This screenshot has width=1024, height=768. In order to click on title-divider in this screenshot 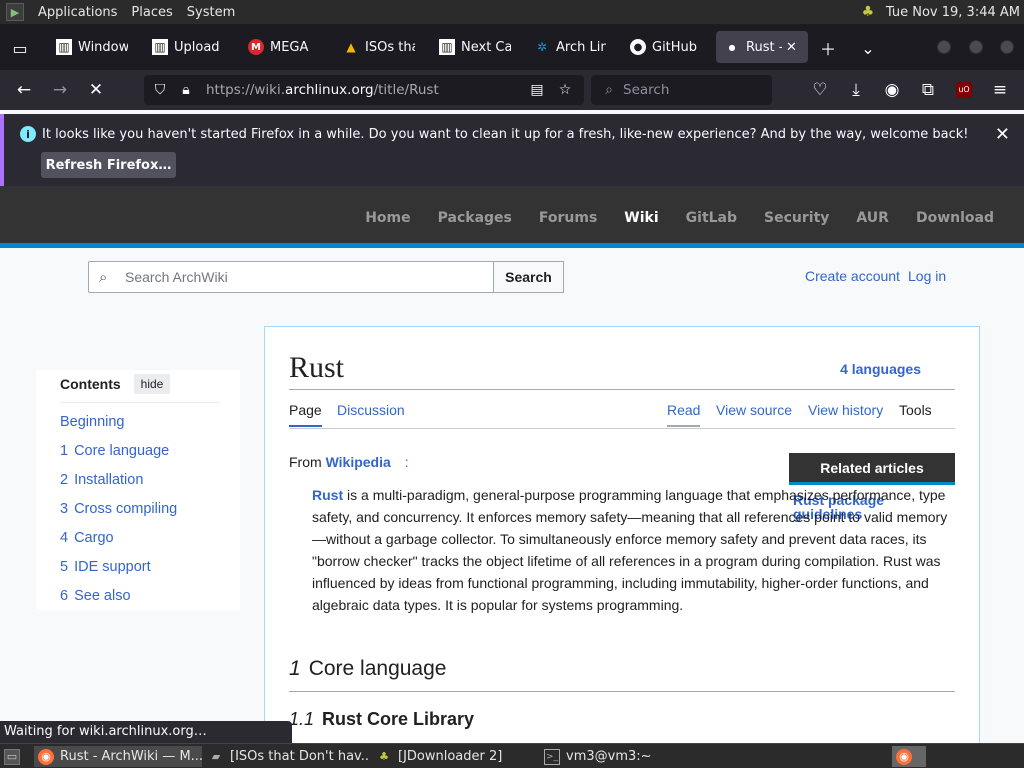, I will do `click(622, 389)`.